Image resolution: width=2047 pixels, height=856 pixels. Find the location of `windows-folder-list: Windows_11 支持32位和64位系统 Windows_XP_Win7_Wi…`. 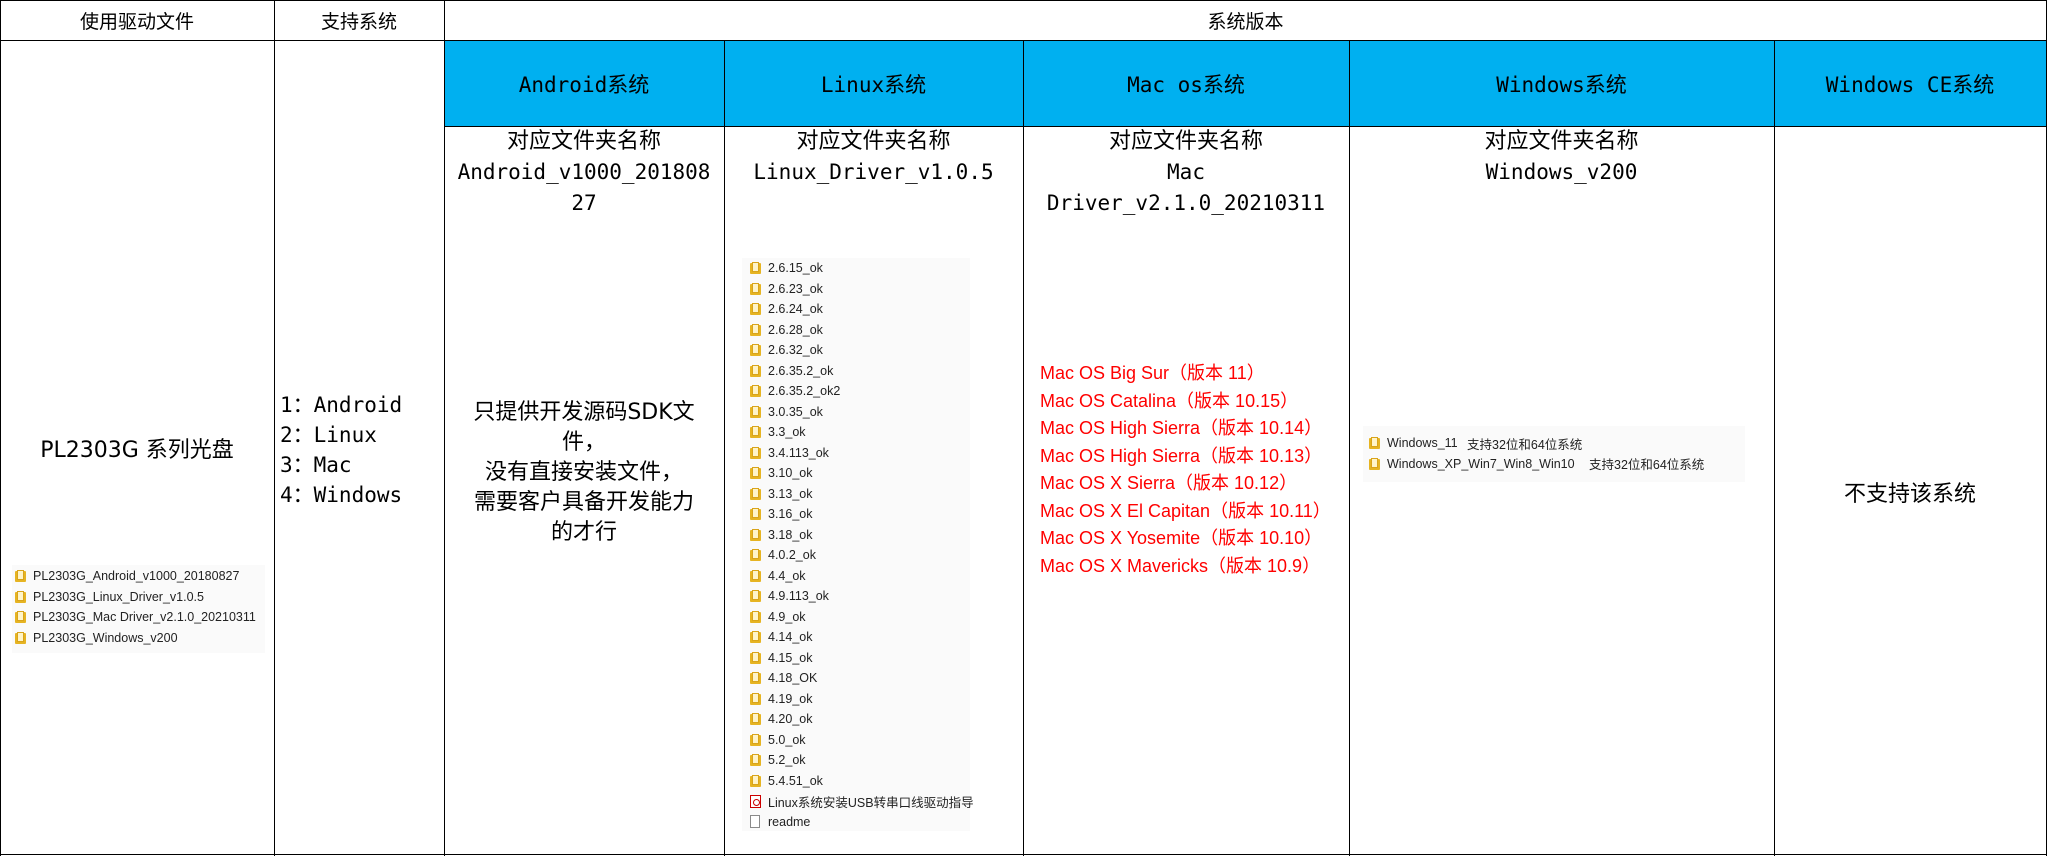

windows-folder-list: Windows_11 支持32位和64位系统 Windows_XP_Win7_Wi… is located at coordinates (1554, 454).